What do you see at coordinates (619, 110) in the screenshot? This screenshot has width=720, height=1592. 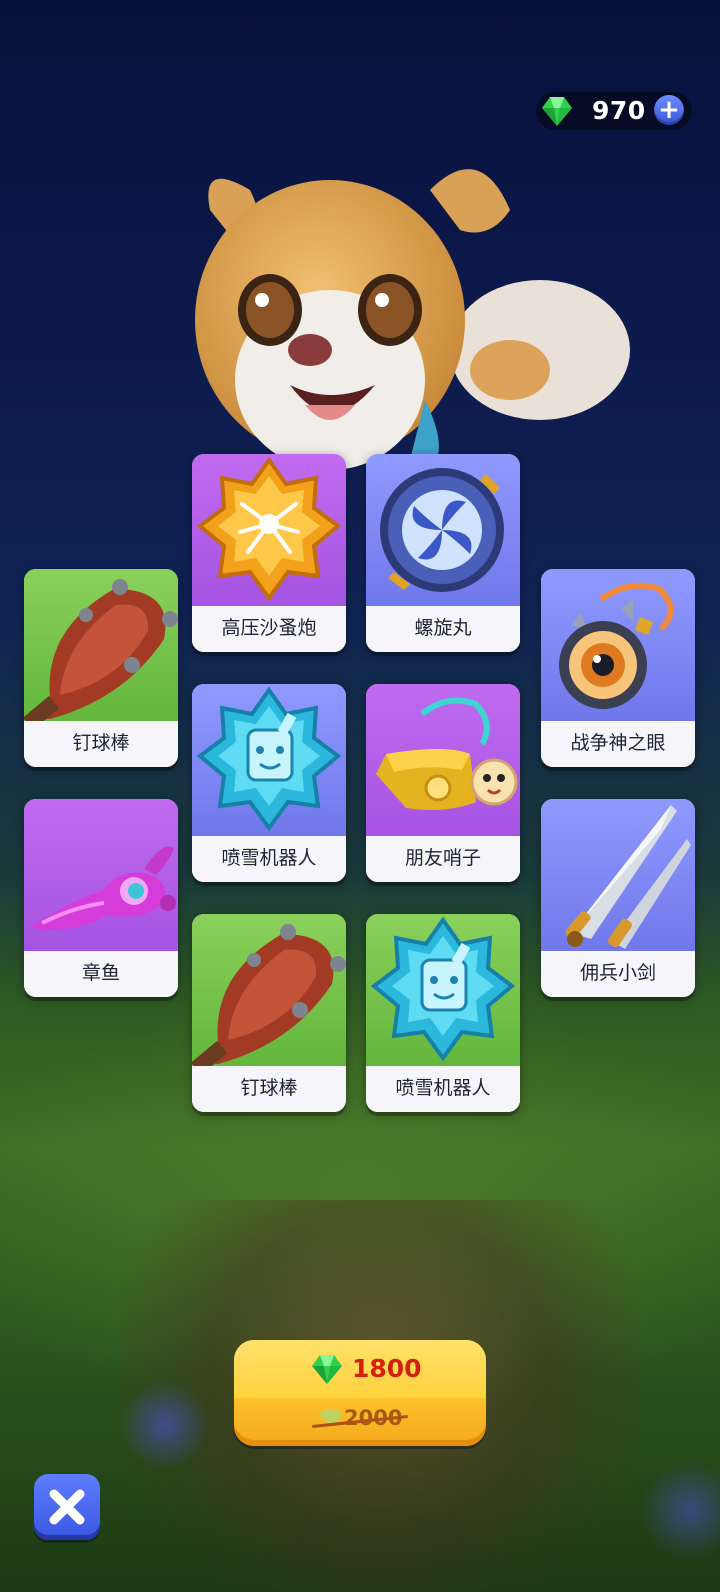 I see `gem-amount: 970` at bounding box center [619, 110].